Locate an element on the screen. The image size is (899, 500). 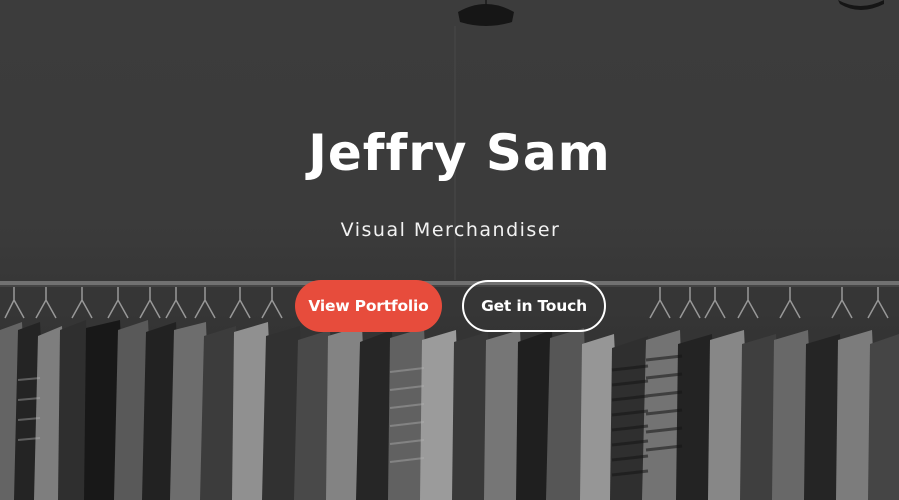
hero-name: Jeffry Sam is located at coordinates (459, 153).